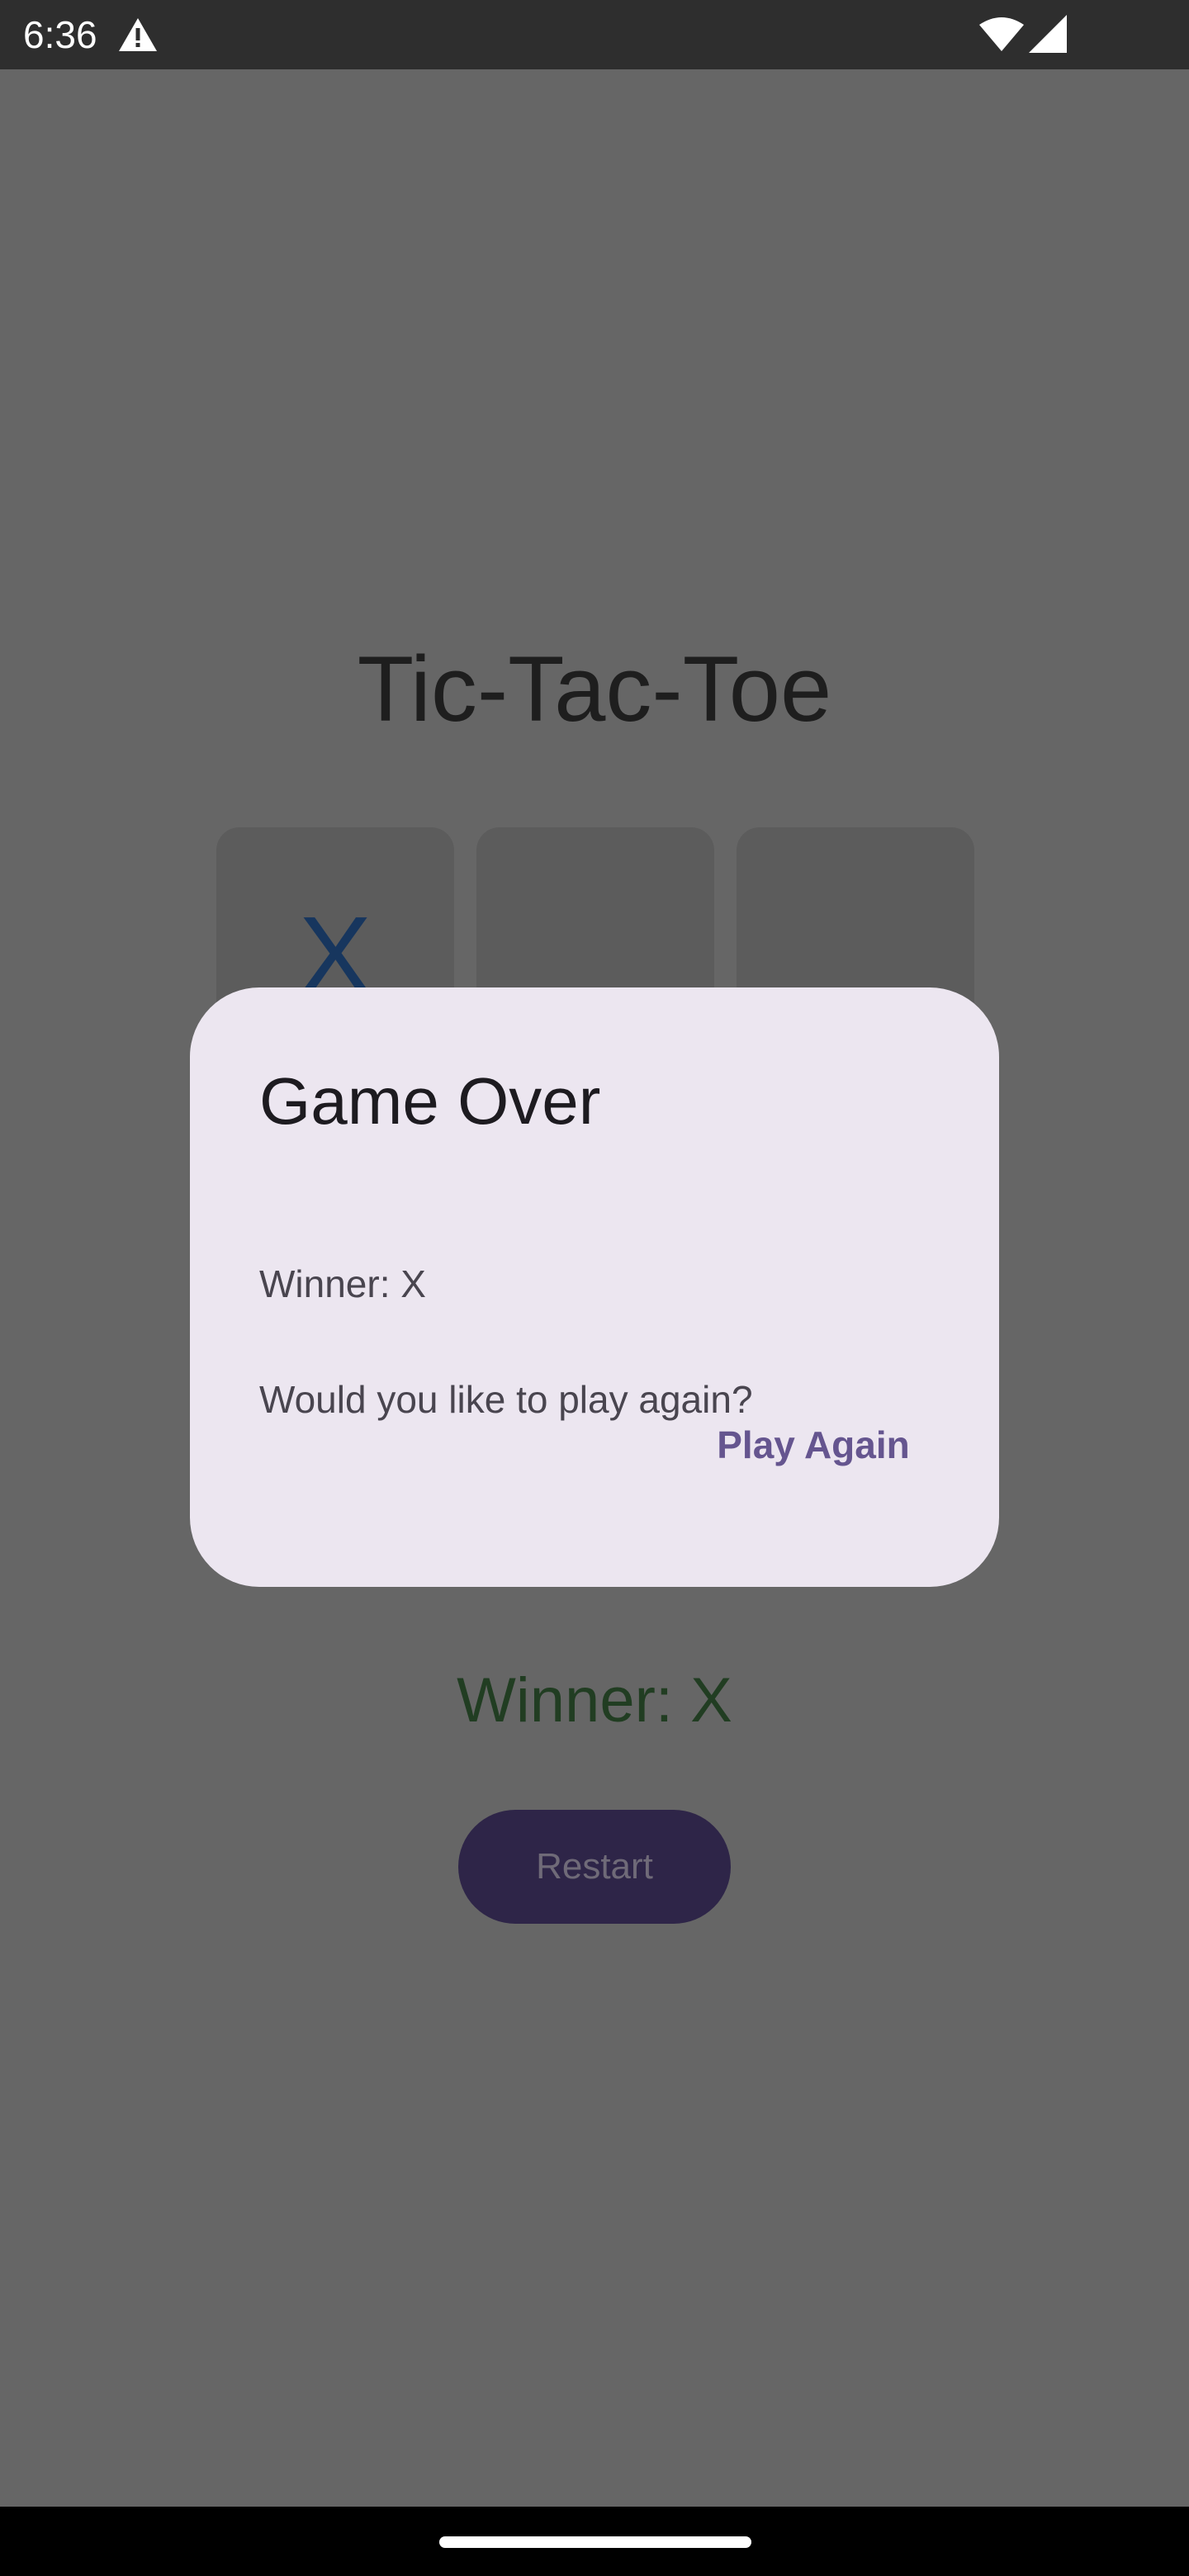 The width and height of the screenshot is (1189, 2576). I want to click on dialog-message-winner: Winner: X, so click(342, 1283).